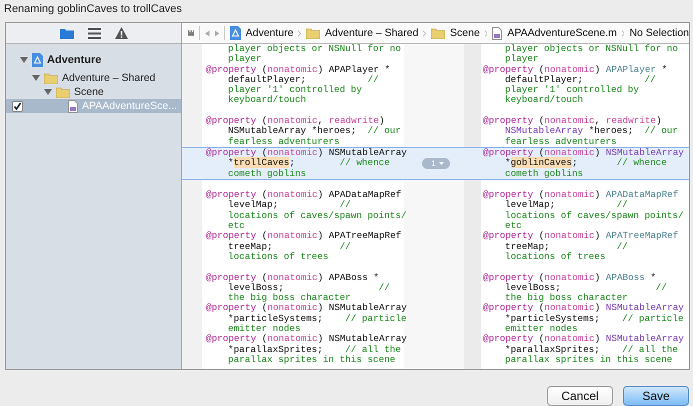  Describe the element at coordinates (93, 9) in the screenshot. I see `dialog-title: Renaming goblinCaves to trollCaves` at that location.